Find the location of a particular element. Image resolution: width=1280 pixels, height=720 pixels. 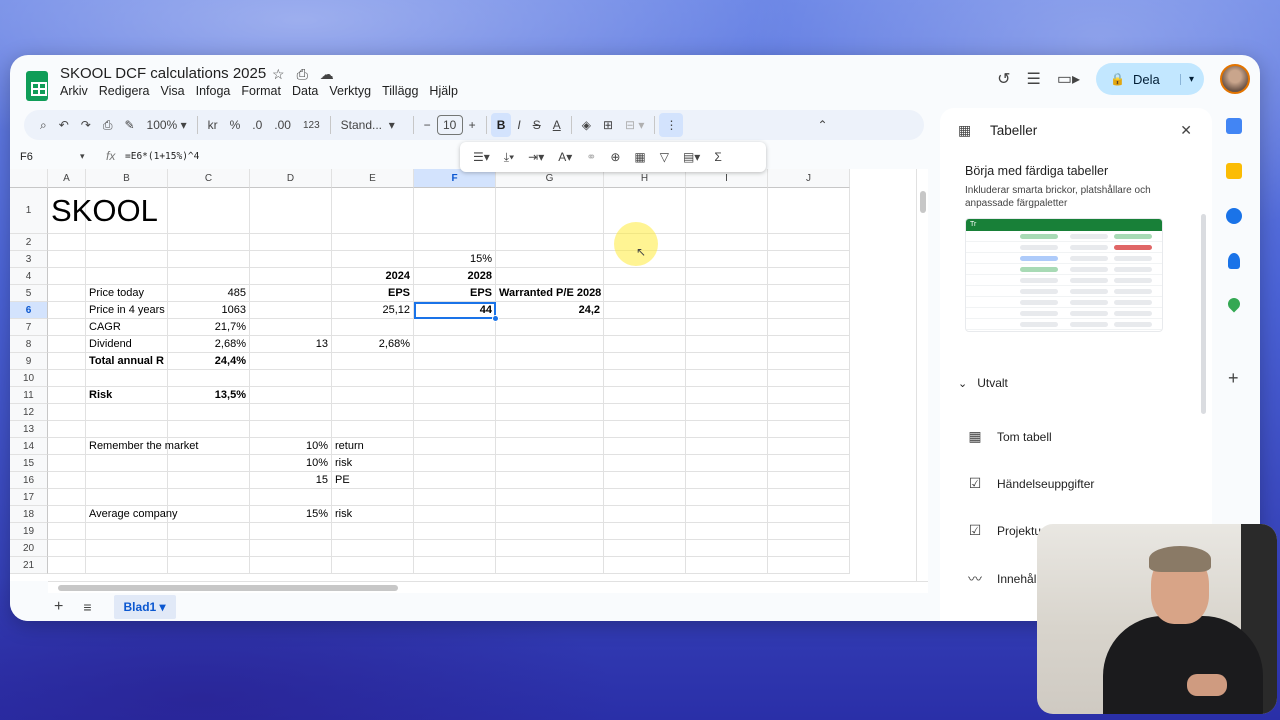

row-header-15: 15 is located at coordinates (29, 463).